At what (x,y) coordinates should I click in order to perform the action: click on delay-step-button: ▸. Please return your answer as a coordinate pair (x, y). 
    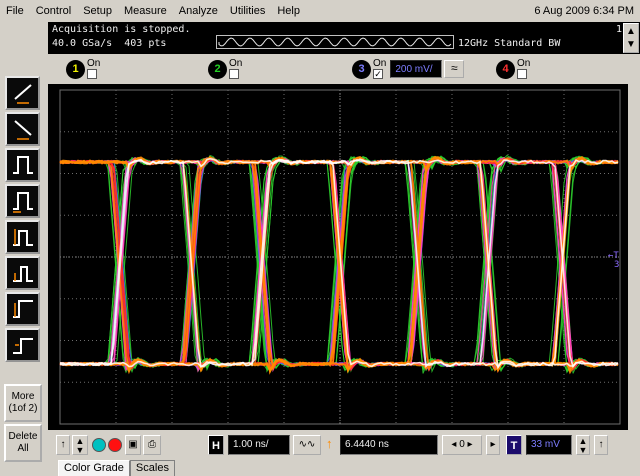
    Looking at the image, I should click on (493, 445).